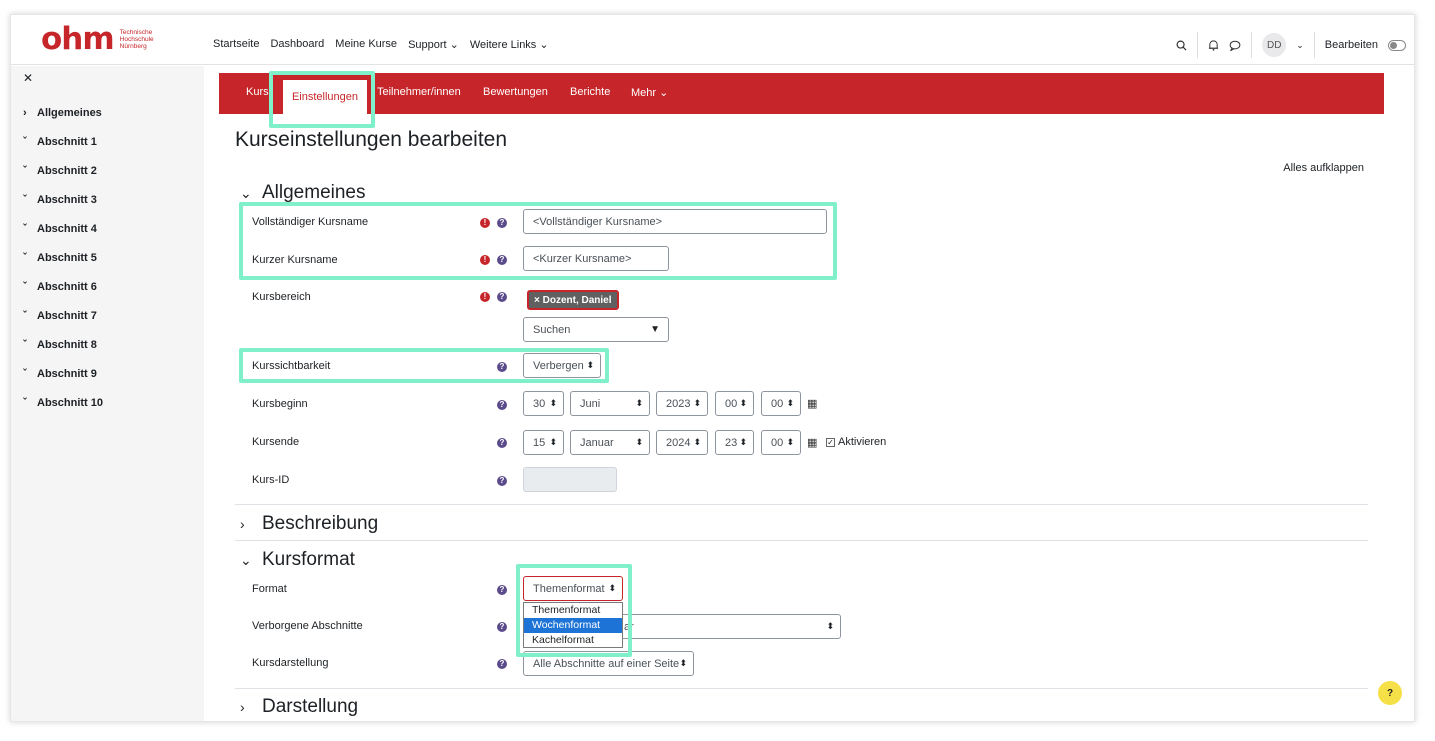 This screenshot has width=1435, height=741. I want to click on fullname-input: <Vollständiger Kursname>, so click(675, 221).